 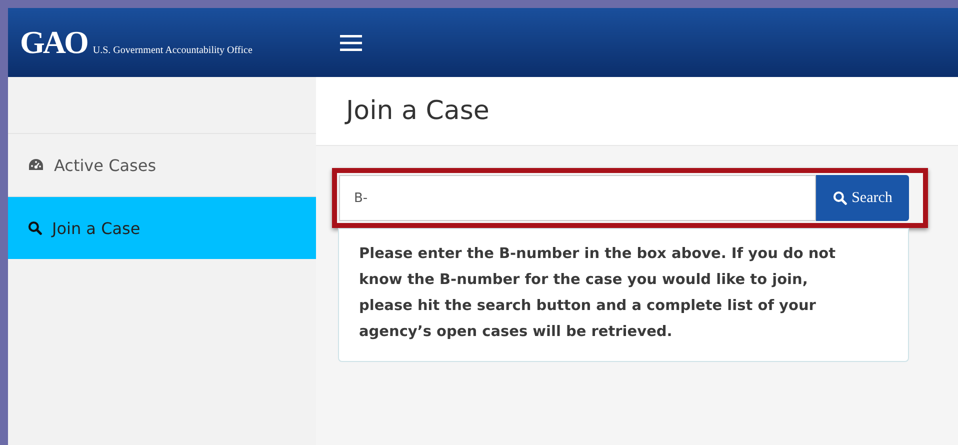 I want to click on sidebar-item: Join a Case, so click(x=162, y=227).